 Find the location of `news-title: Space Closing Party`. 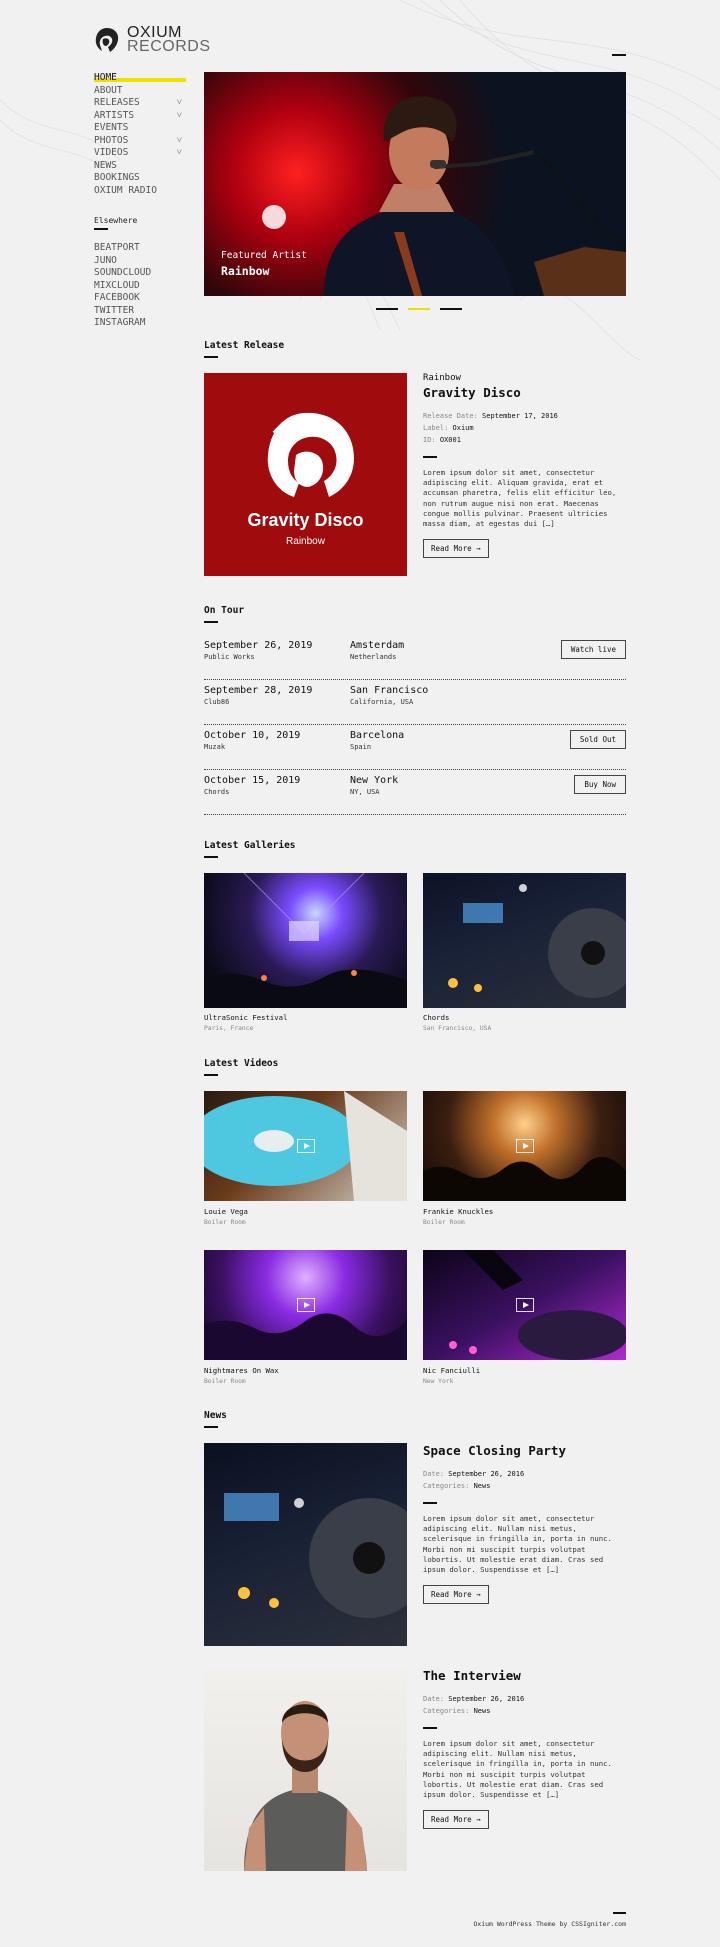

news-title: Space Closing Party is located at coordinates (524, 1450).